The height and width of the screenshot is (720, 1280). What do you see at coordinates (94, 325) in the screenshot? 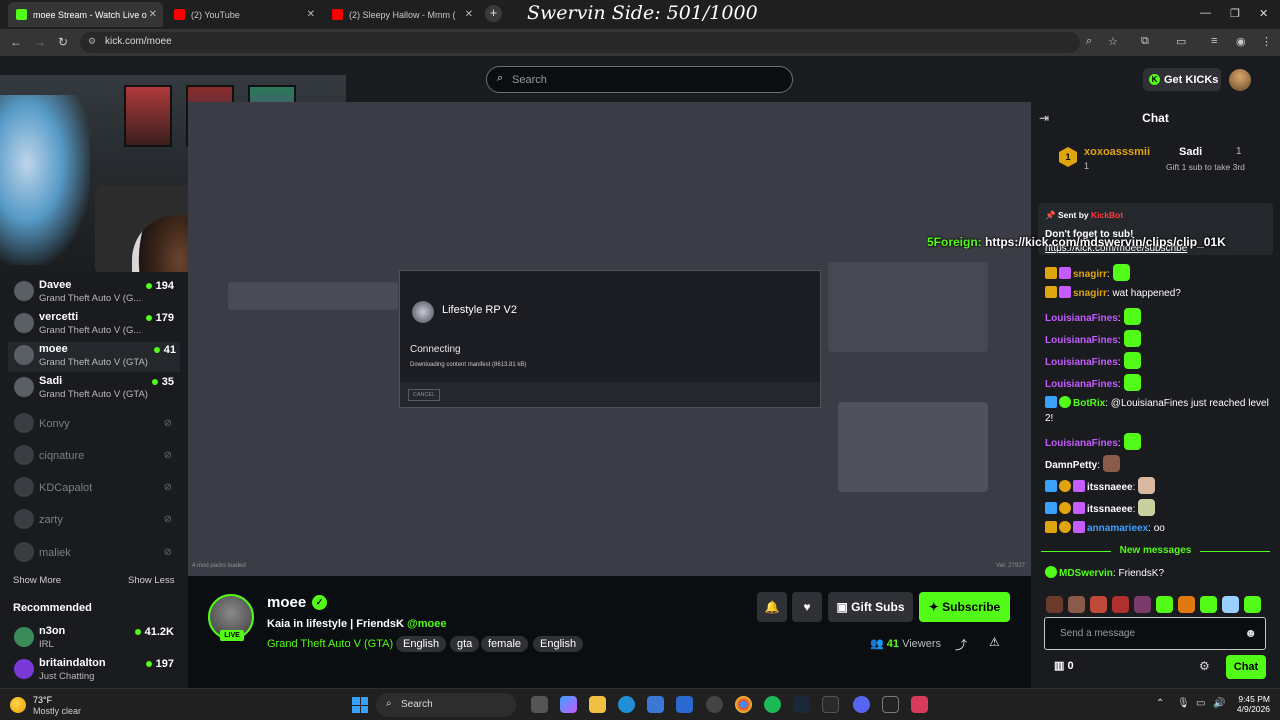
I see `sidebar-item-vercetti: vercetti Grand Theft Auto V (G... 179` at bounding box center [94, 325].